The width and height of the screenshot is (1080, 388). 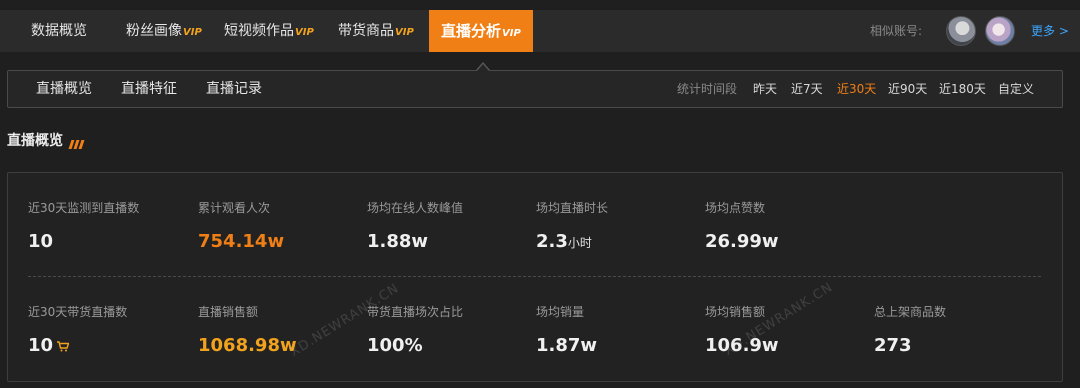 What do you see at coordinates (552, 241) in the screenshot?
I see `stat-value: 2.3` at bounding box center [552, 241].